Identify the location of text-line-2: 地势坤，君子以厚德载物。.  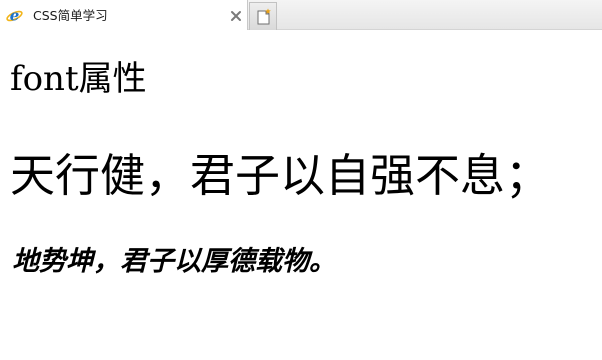
(174, 261).